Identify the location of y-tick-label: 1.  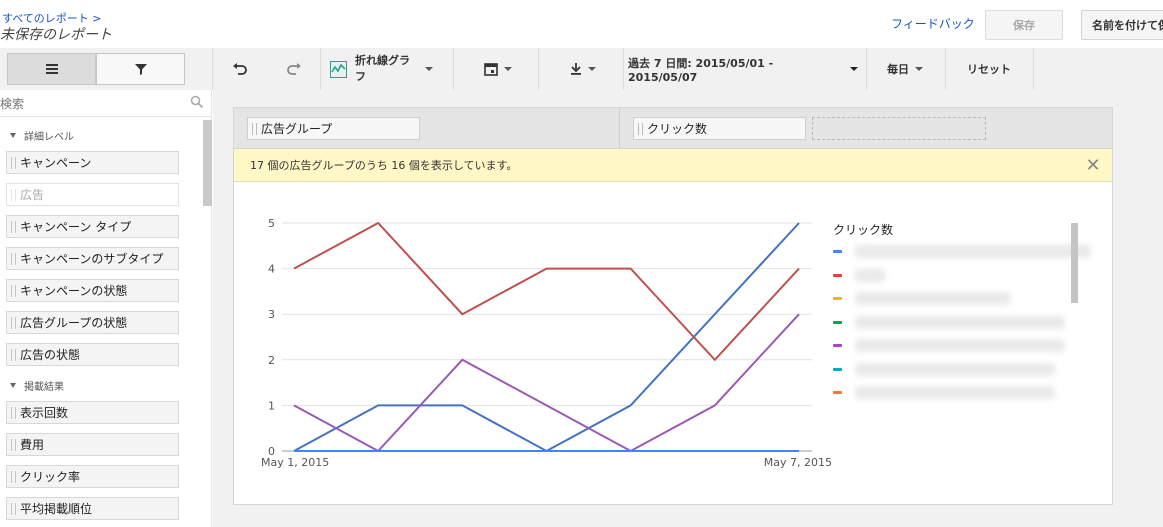
(271, 405).